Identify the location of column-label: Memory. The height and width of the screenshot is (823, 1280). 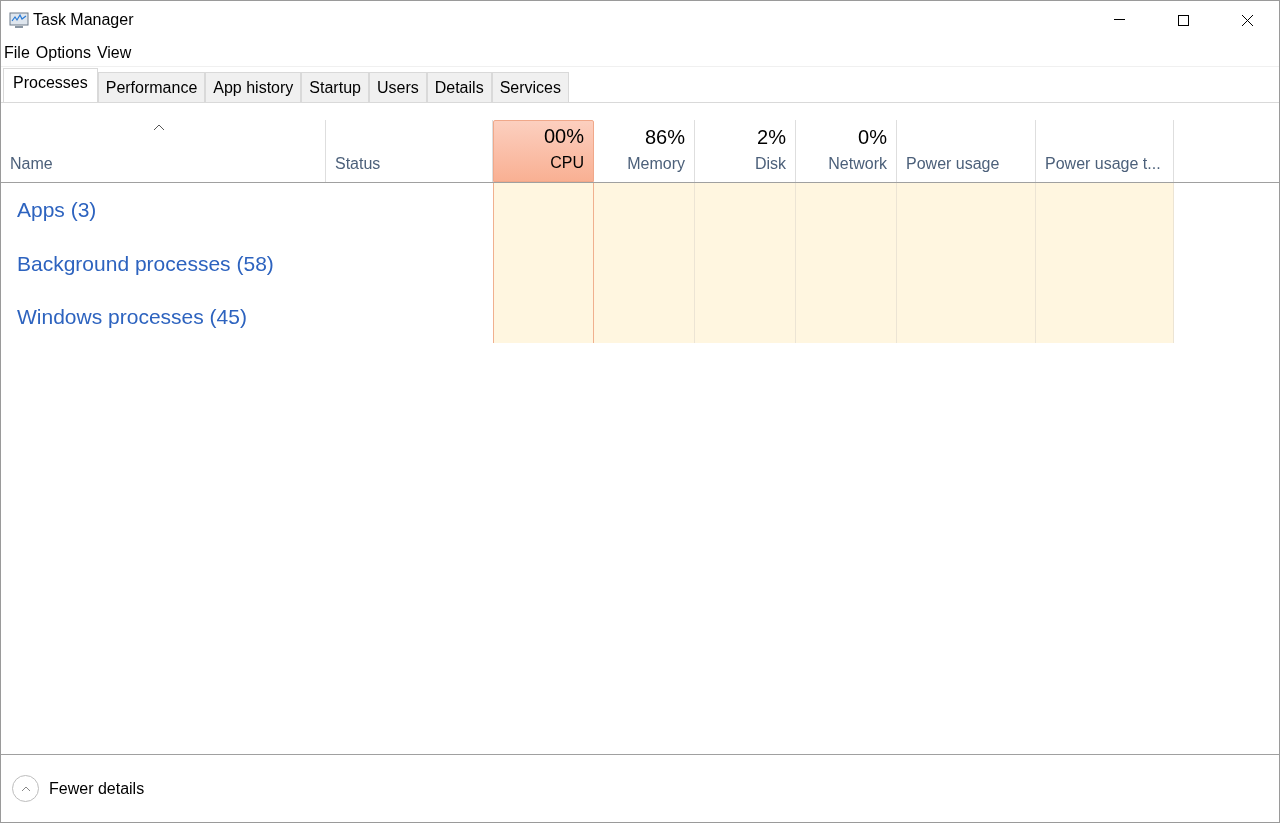
(656, 164).